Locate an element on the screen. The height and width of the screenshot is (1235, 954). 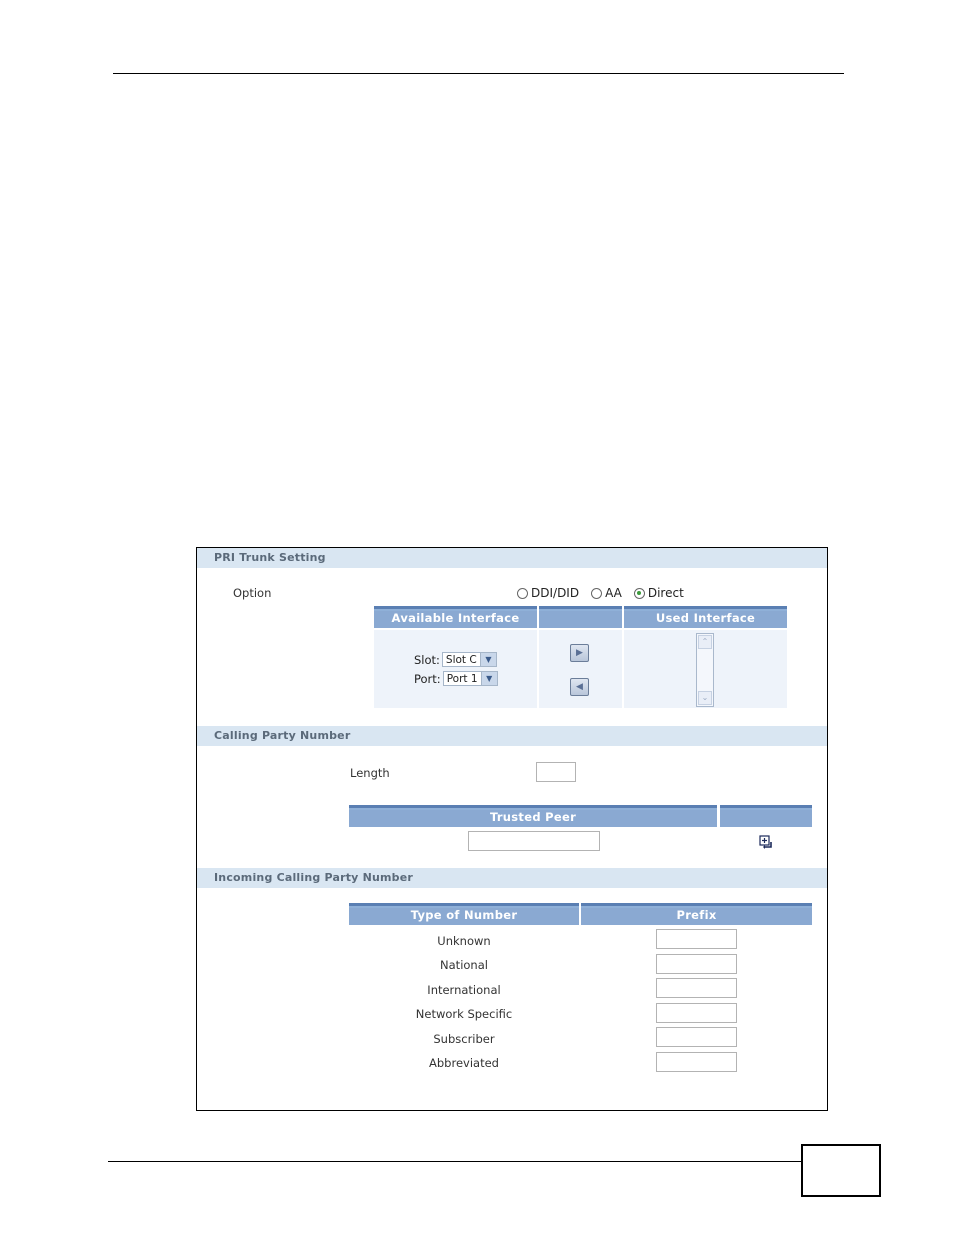
add-interface-button: ▶ is located at coordinates (579, 653).